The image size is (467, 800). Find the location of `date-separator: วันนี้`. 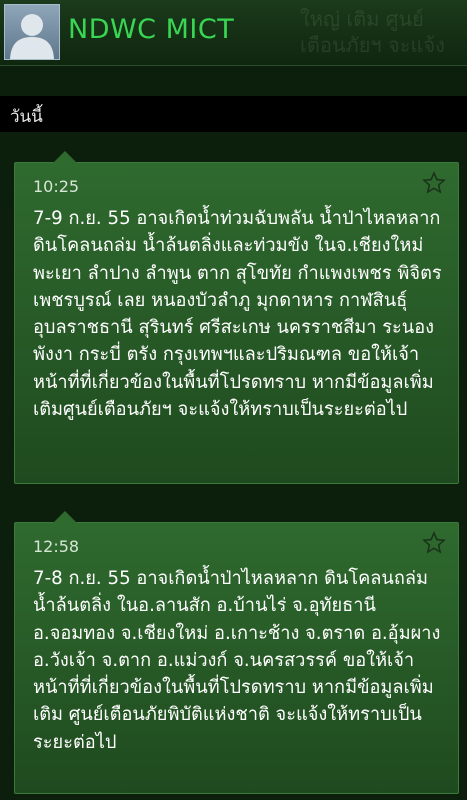

date-separator: วันนี้ is located at coordinates (233, 114).